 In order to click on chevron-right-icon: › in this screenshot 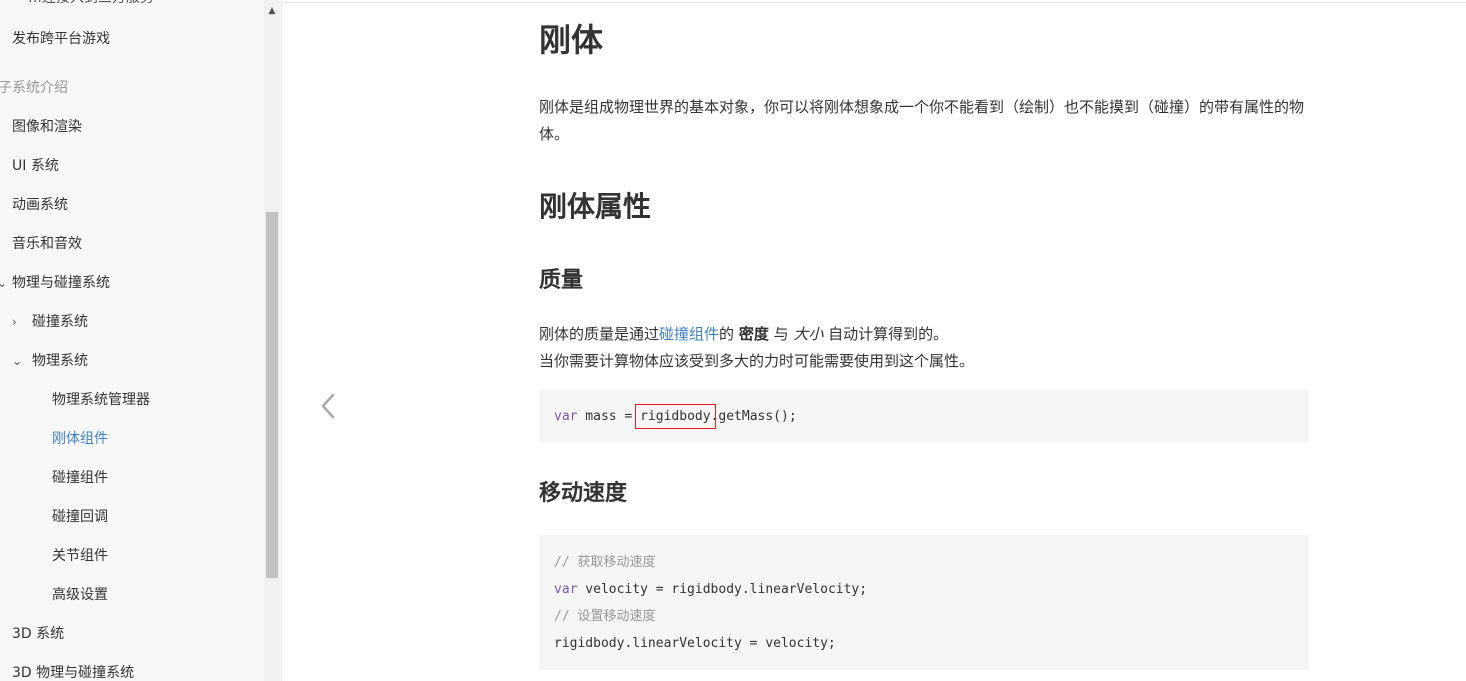, I will do `click(14, 322)`.